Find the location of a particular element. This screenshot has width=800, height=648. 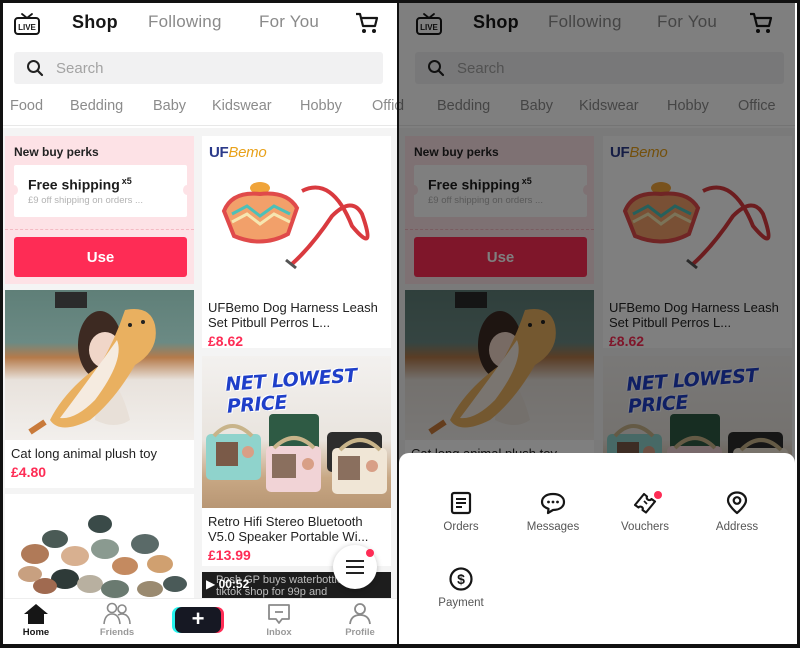

menu-item-label: Payment is located at coordinates (461, 603).